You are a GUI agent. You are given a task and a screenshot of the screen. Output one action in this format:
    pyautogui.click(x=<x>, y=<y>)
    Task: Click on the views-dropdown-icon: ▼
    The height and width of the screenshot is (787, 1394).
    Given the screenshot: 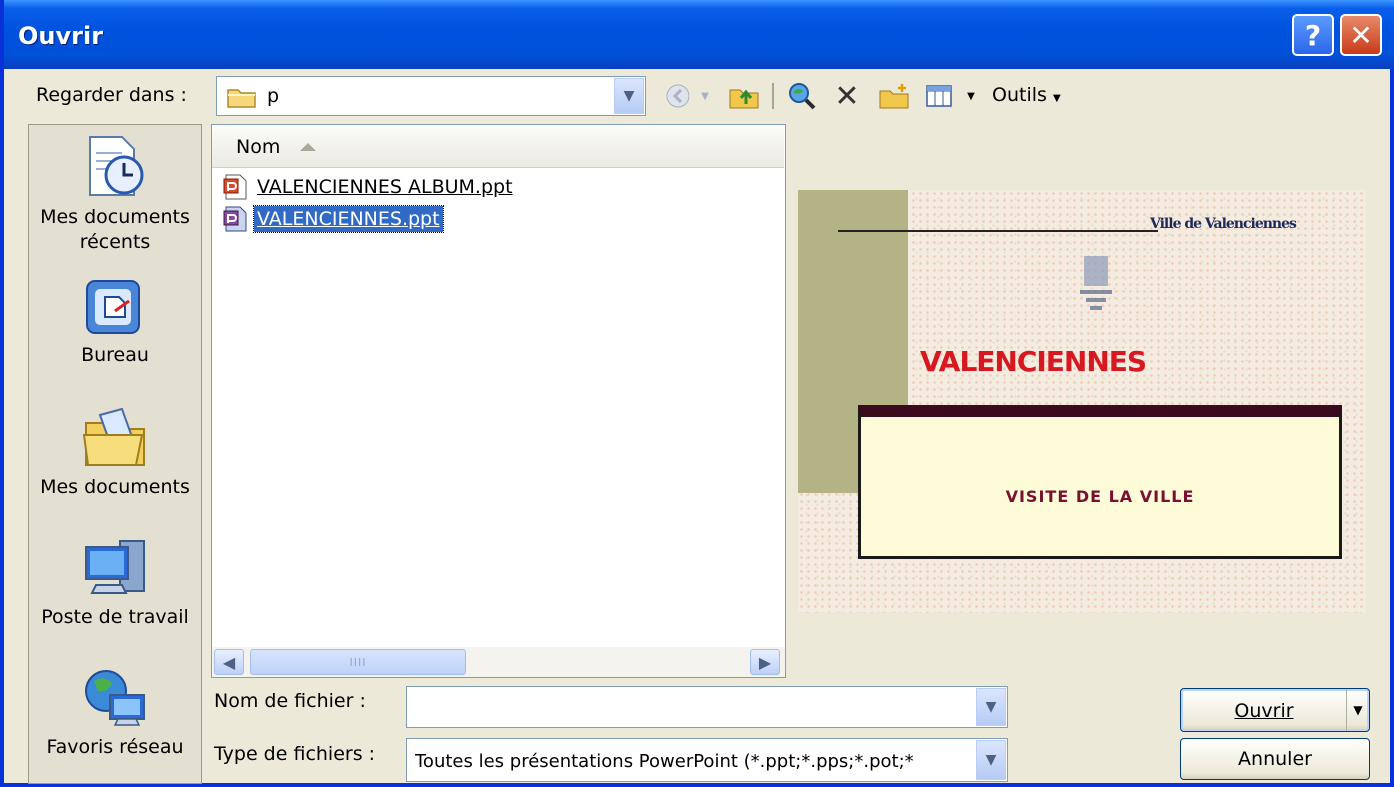 What is the action you would take?
    pyautogui.click(x=971, y=96)
    